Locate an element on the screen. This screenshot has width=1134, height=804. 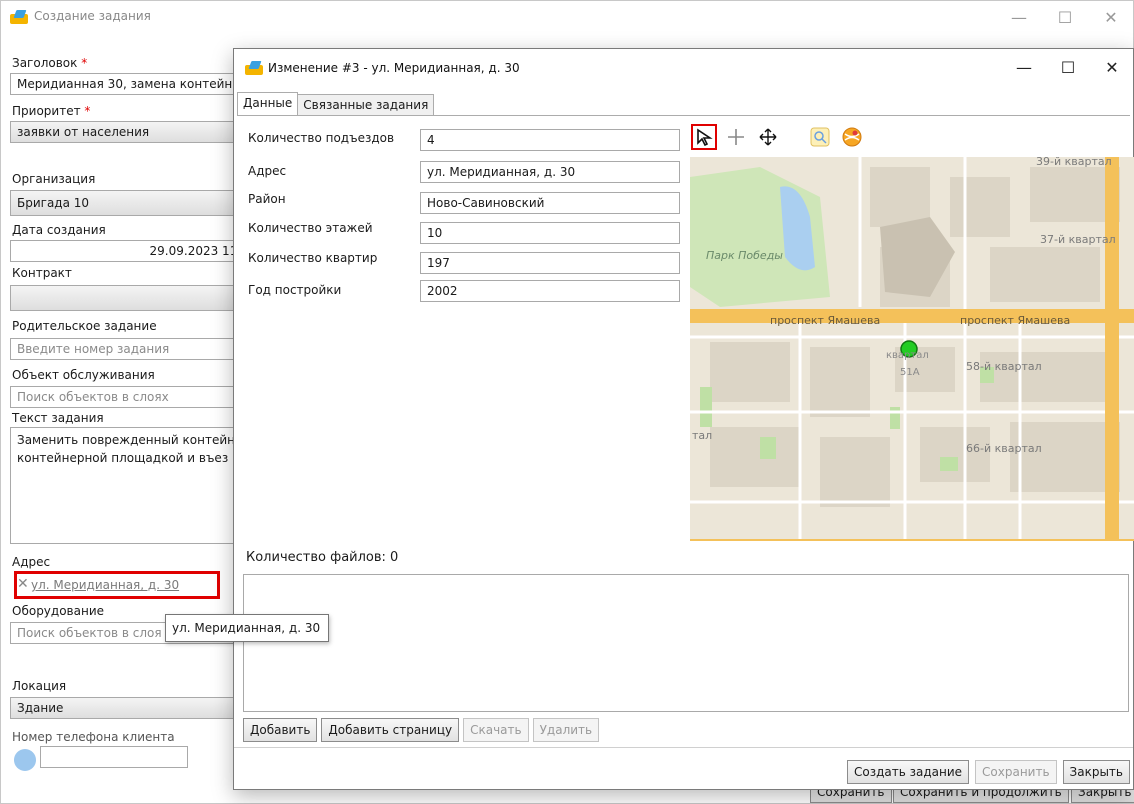
download-button: Скачать is located at coordinates (496, 730).